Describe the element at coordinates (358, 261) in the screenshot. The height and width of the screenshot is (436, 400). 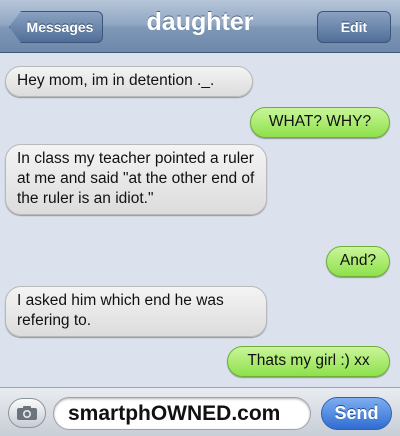
I see `message-bubble-outgoing: And?` at that location.